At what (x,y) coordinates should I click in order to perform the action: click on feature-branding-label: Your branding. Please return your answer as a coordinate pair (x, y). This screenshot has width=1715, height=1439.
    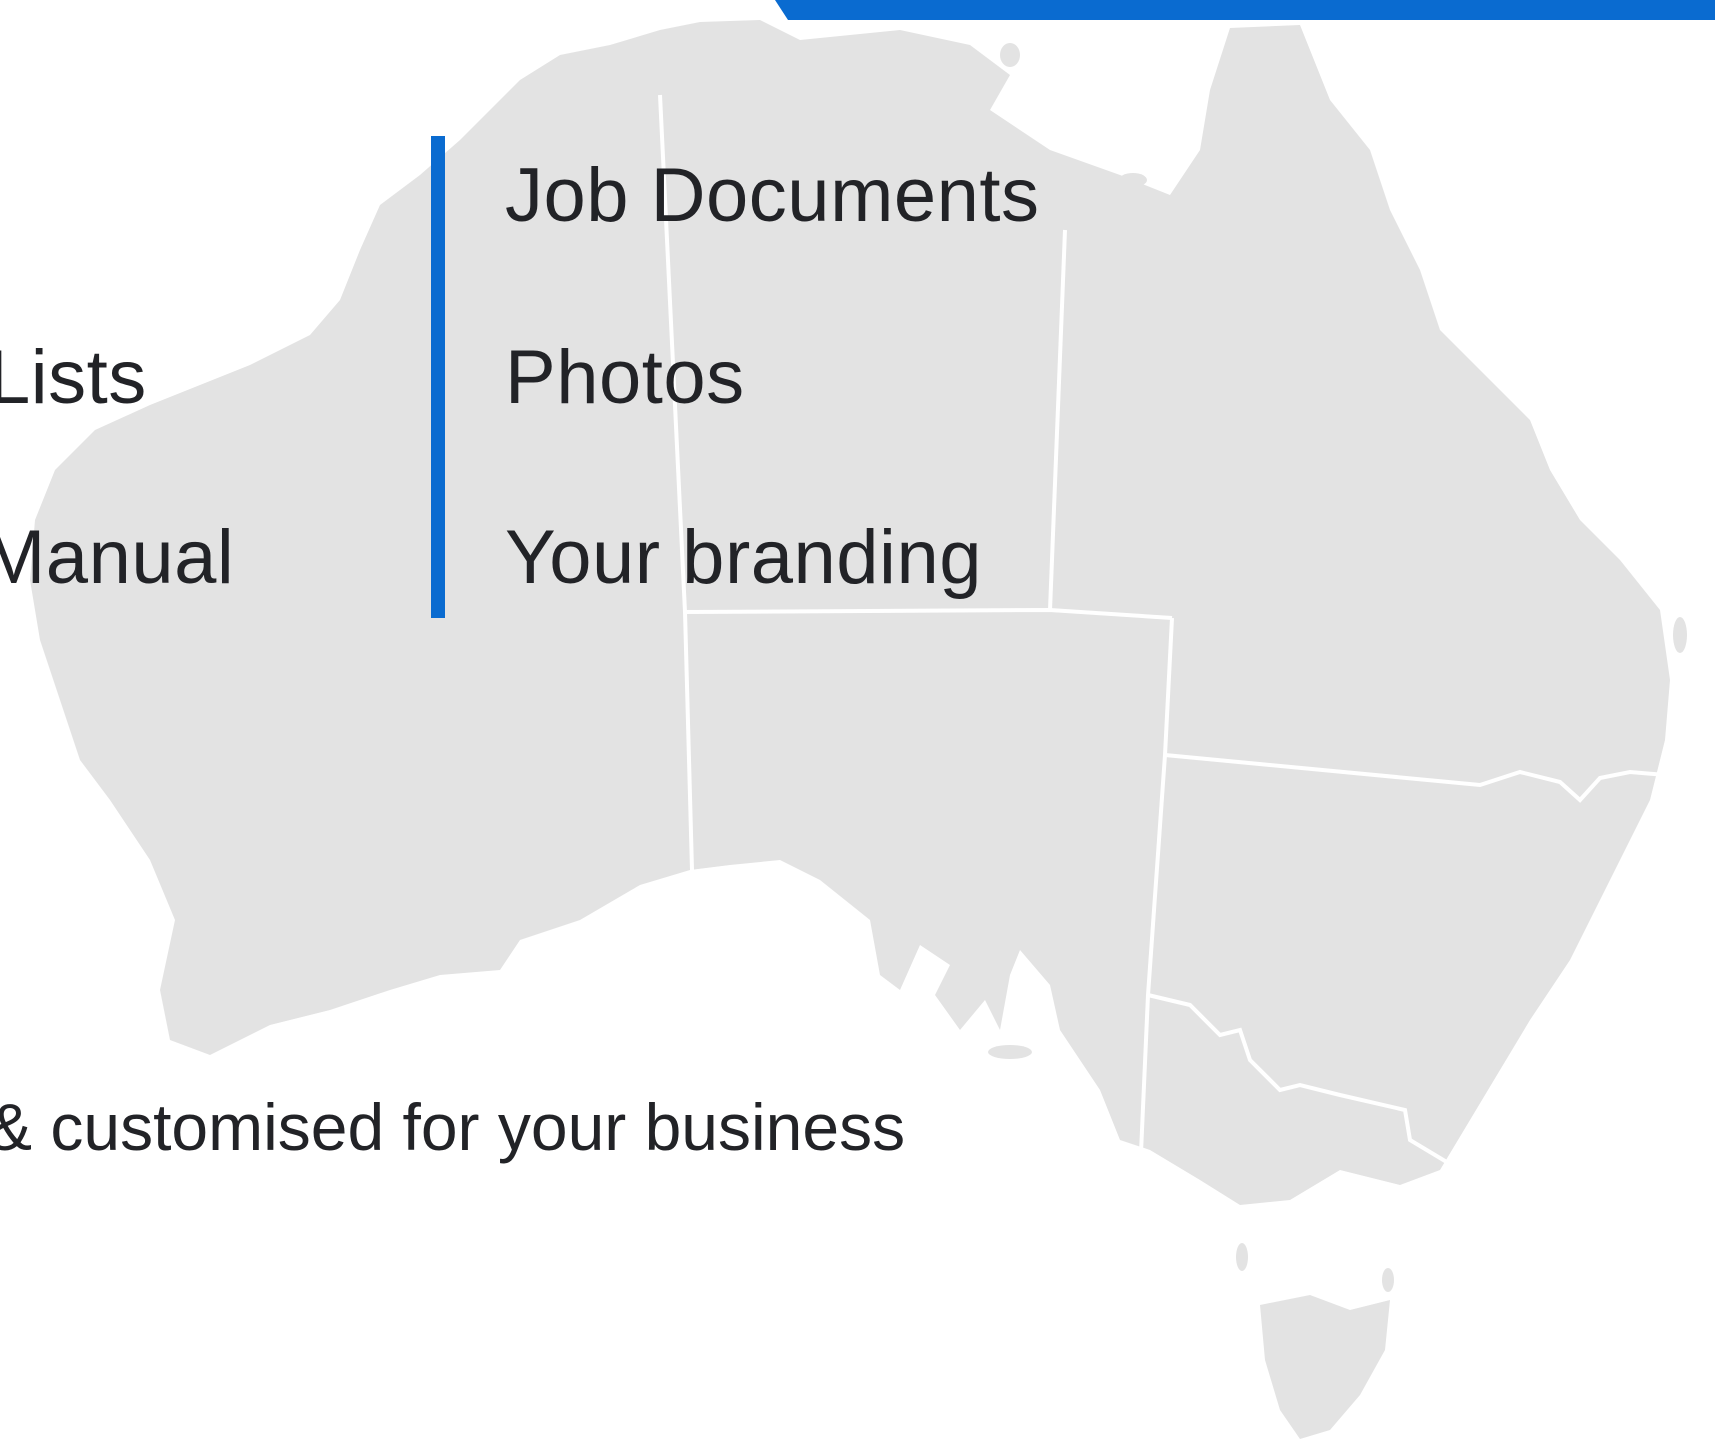
    Looking at the image, I should click on (743, 557).